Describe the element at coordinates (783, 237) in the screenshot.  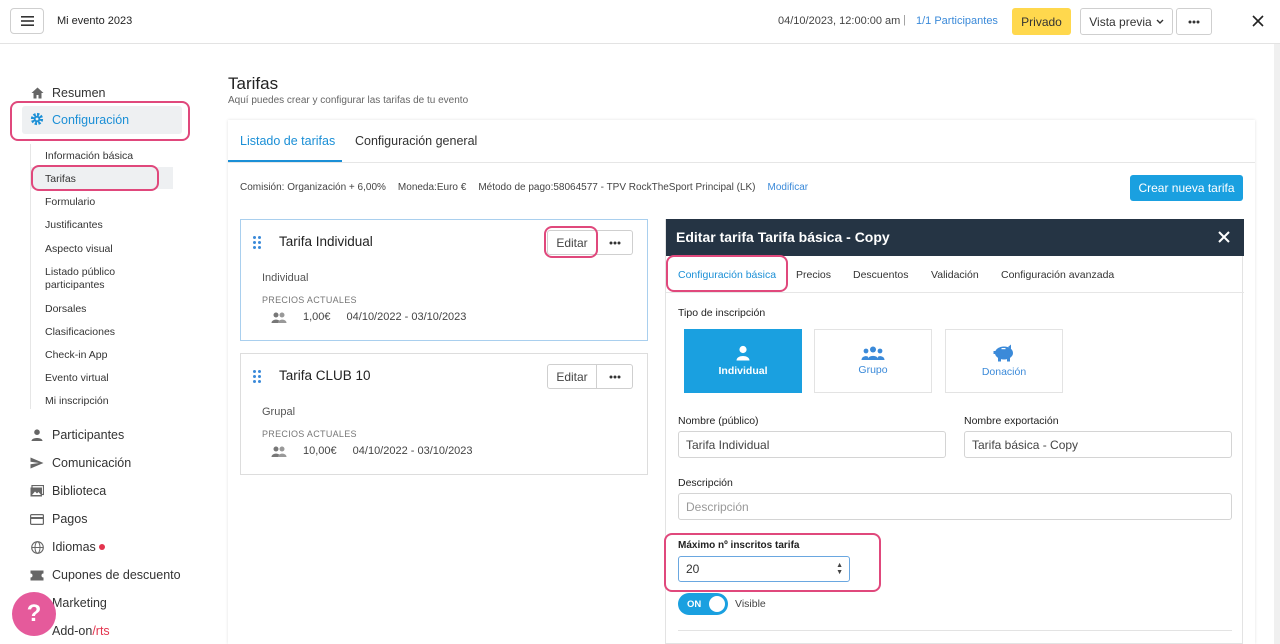
I see `panel-title: Editar tarifa Tarifa básica - Copy` at that location.